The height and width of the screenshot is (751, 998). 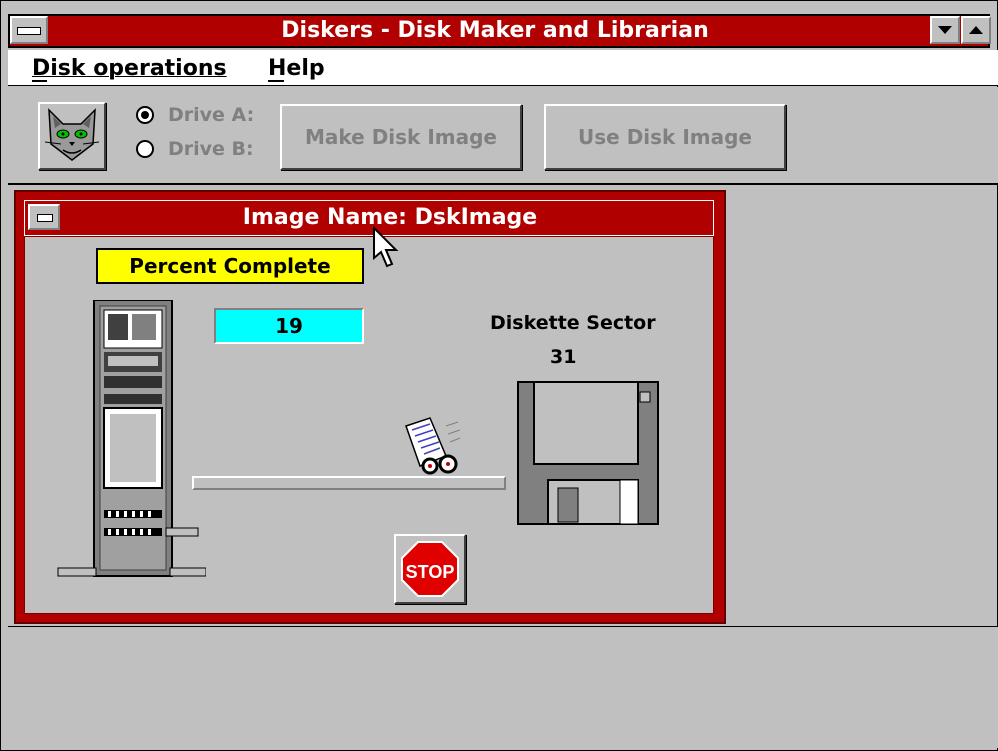 I want to click on menu-disk-operations: Disk operations, so click(x=129, y=69).